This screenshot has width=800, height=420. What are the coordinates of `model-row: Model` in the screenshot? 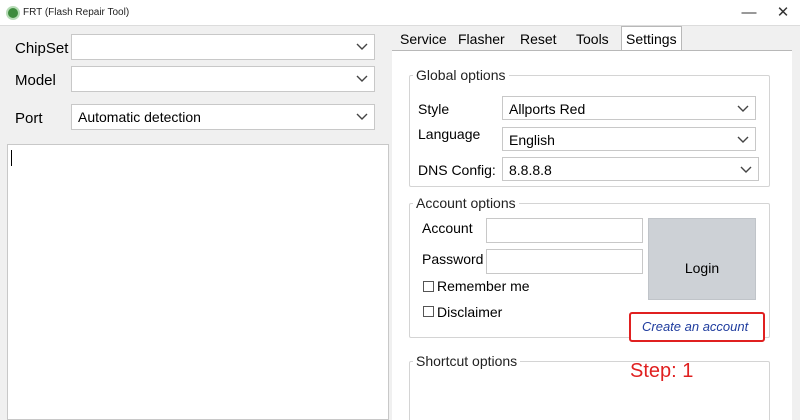 It's located at (198, 80).